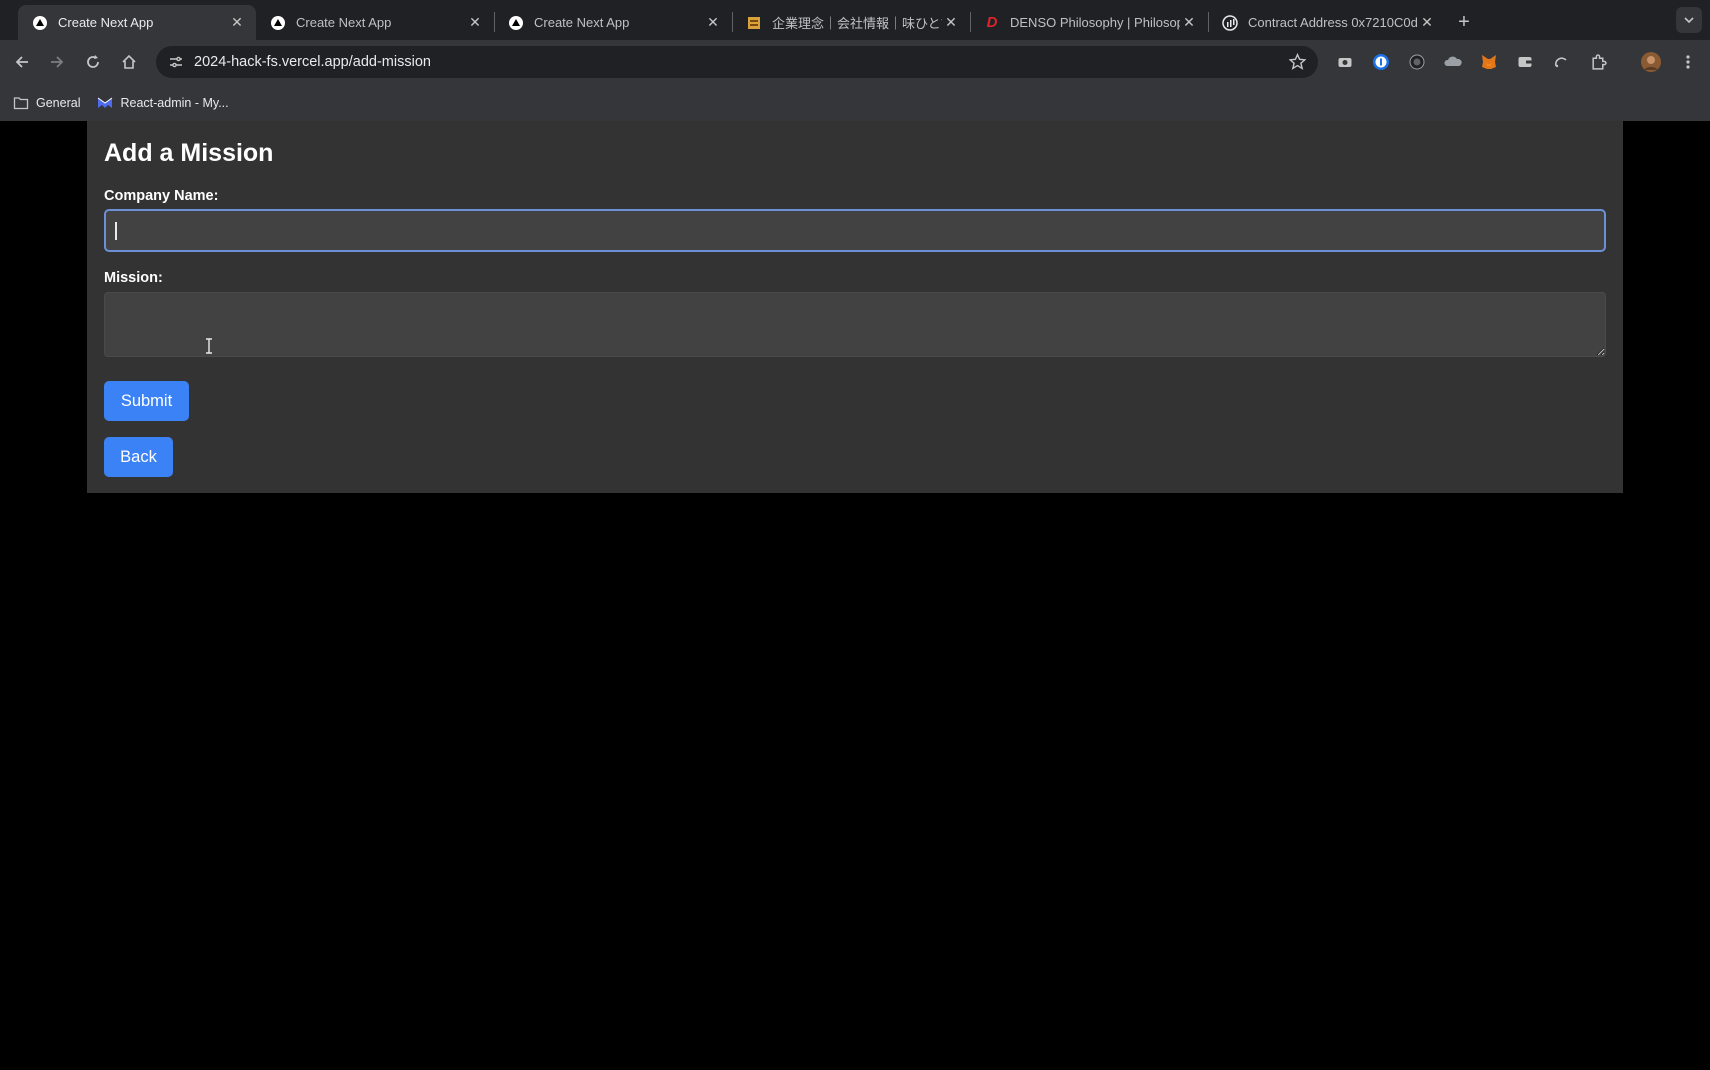 The image size is (1710, 1070). What do you see at coordinates (1230, 22) in the screenshot?
I see `etherscan-icon` at bounding box center [1230, 22].